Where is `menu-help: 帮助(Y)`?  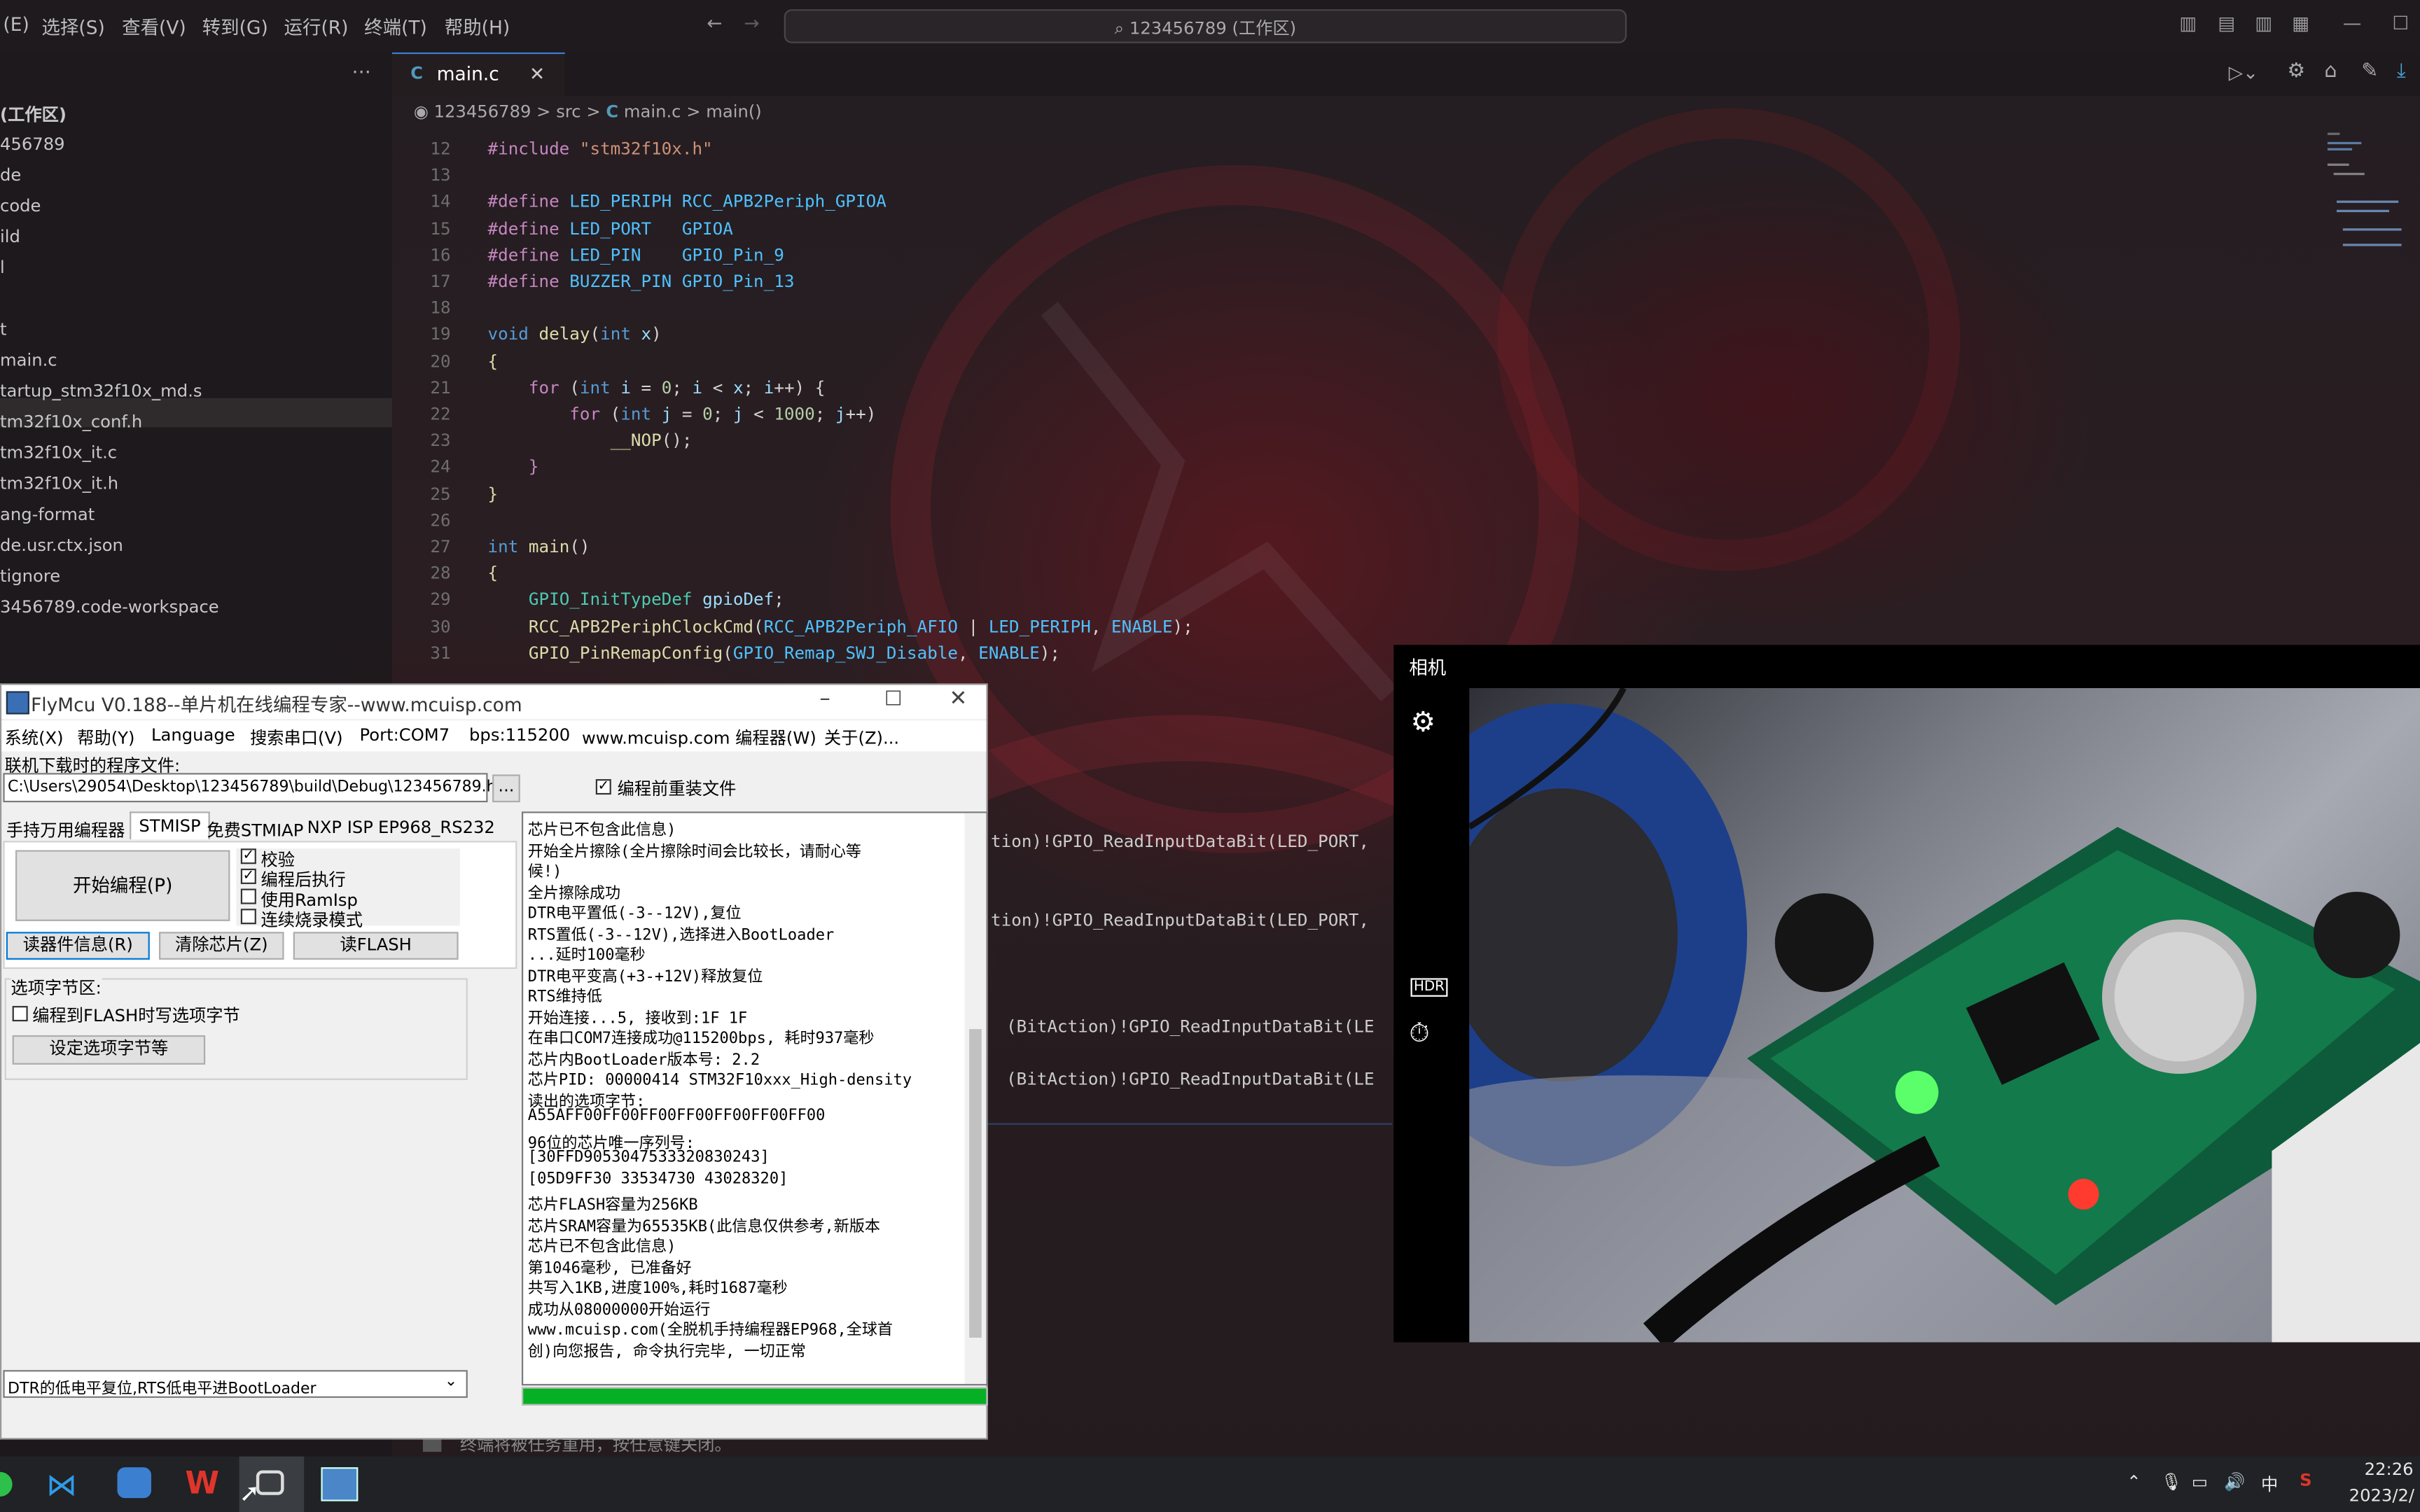 menu-help: 帮助(Y) is located at coordinates (105, 737).